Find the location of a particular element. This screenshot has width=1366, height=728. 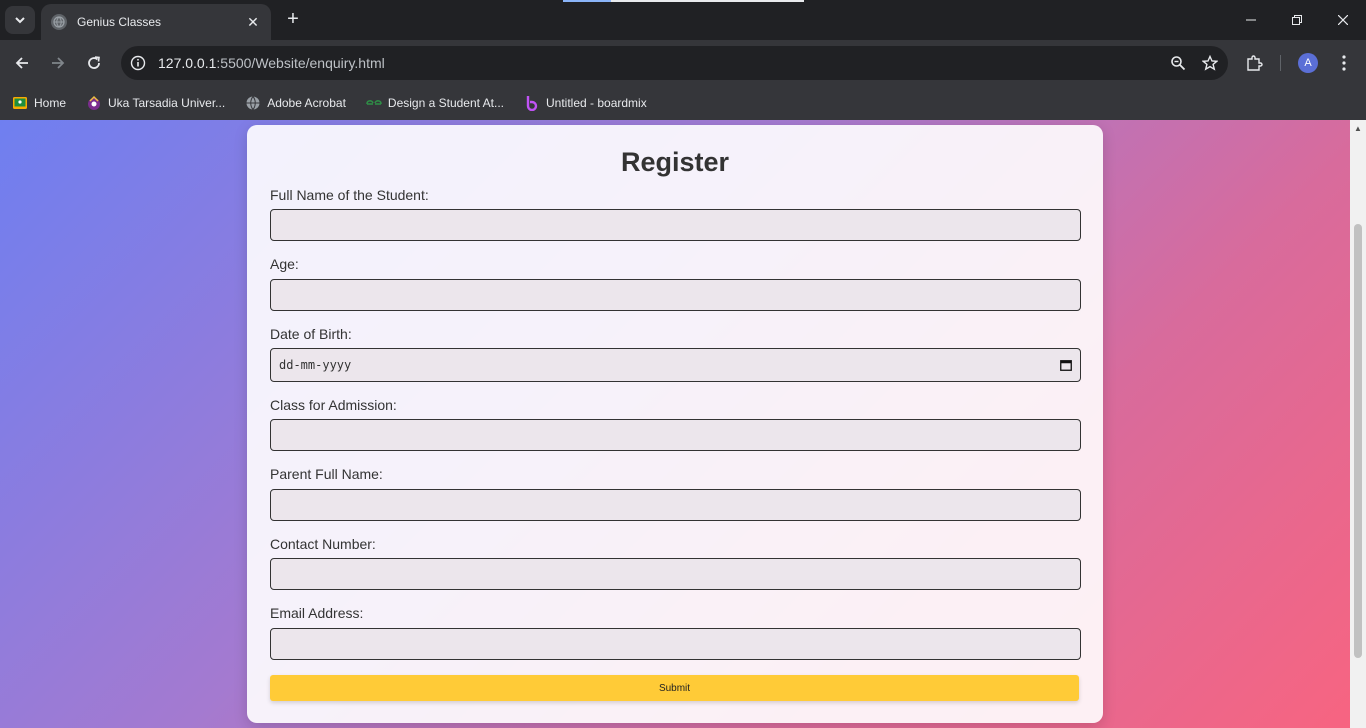

reload-button is located at coordinates (94, 63).